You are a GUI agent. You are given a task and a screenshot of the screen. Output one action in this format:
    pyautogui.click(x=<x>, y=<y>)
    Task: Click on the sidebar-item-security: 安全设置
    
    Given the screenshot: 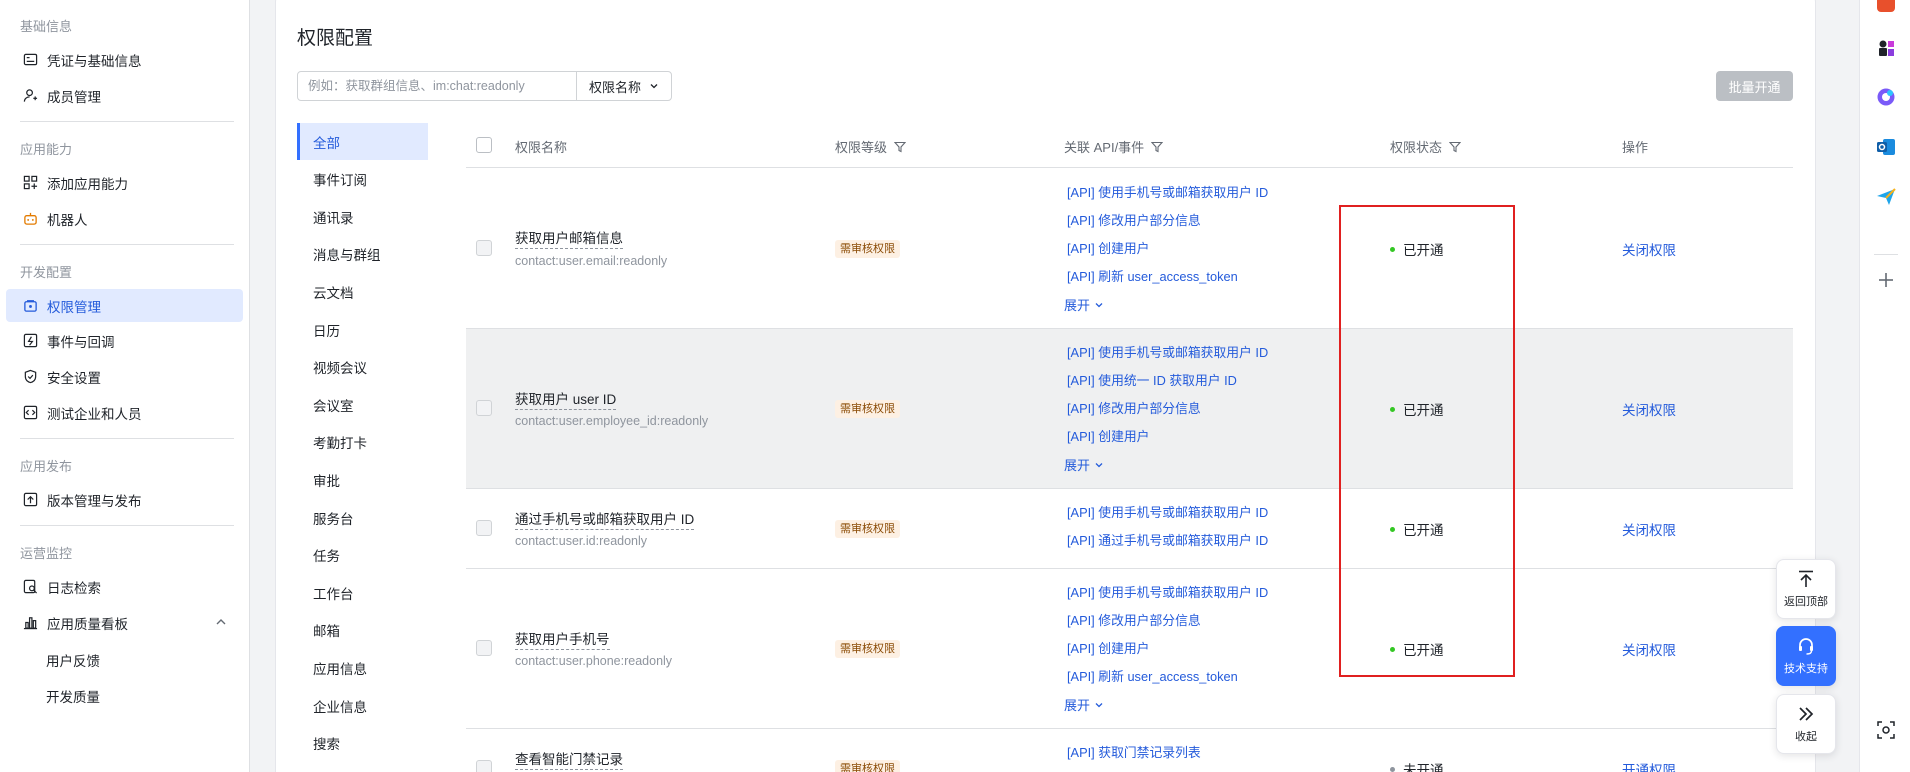 What is the action you would take?
    pyautogui.click(x=124, y=376)
    